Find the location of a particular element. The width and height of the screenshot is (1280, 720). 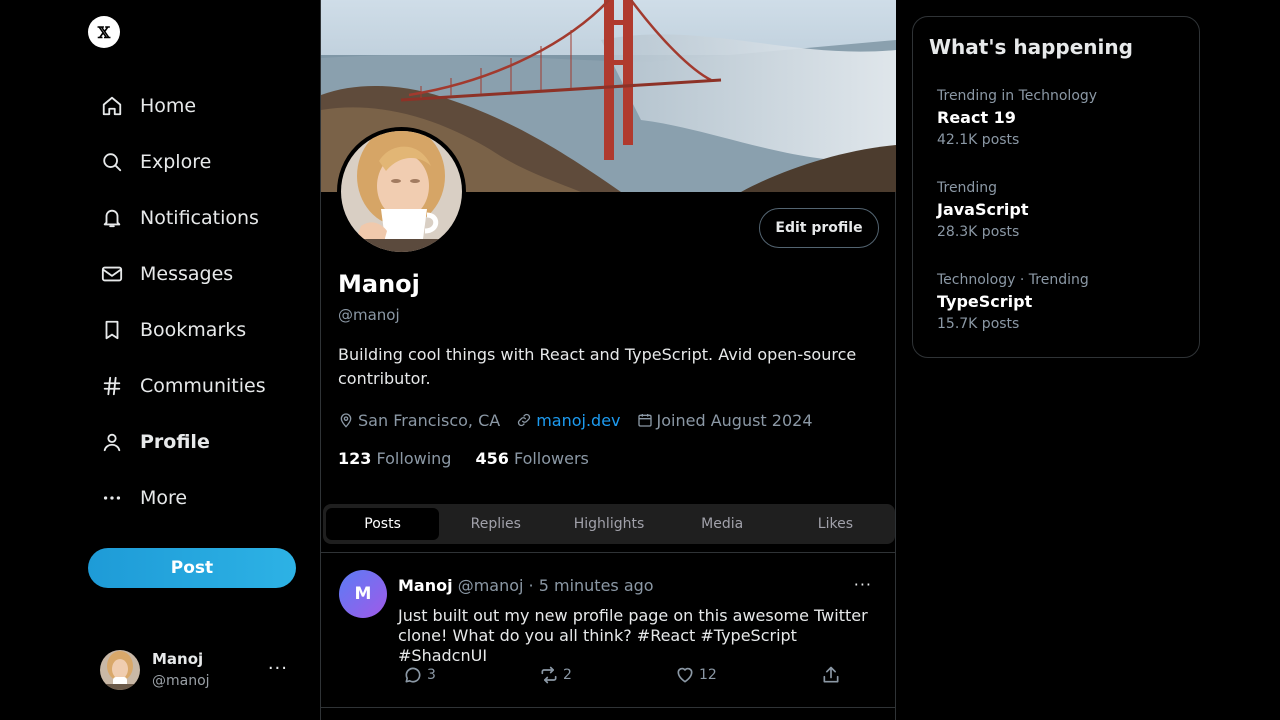

following-count: 123 is located at coordinates (355, 458).